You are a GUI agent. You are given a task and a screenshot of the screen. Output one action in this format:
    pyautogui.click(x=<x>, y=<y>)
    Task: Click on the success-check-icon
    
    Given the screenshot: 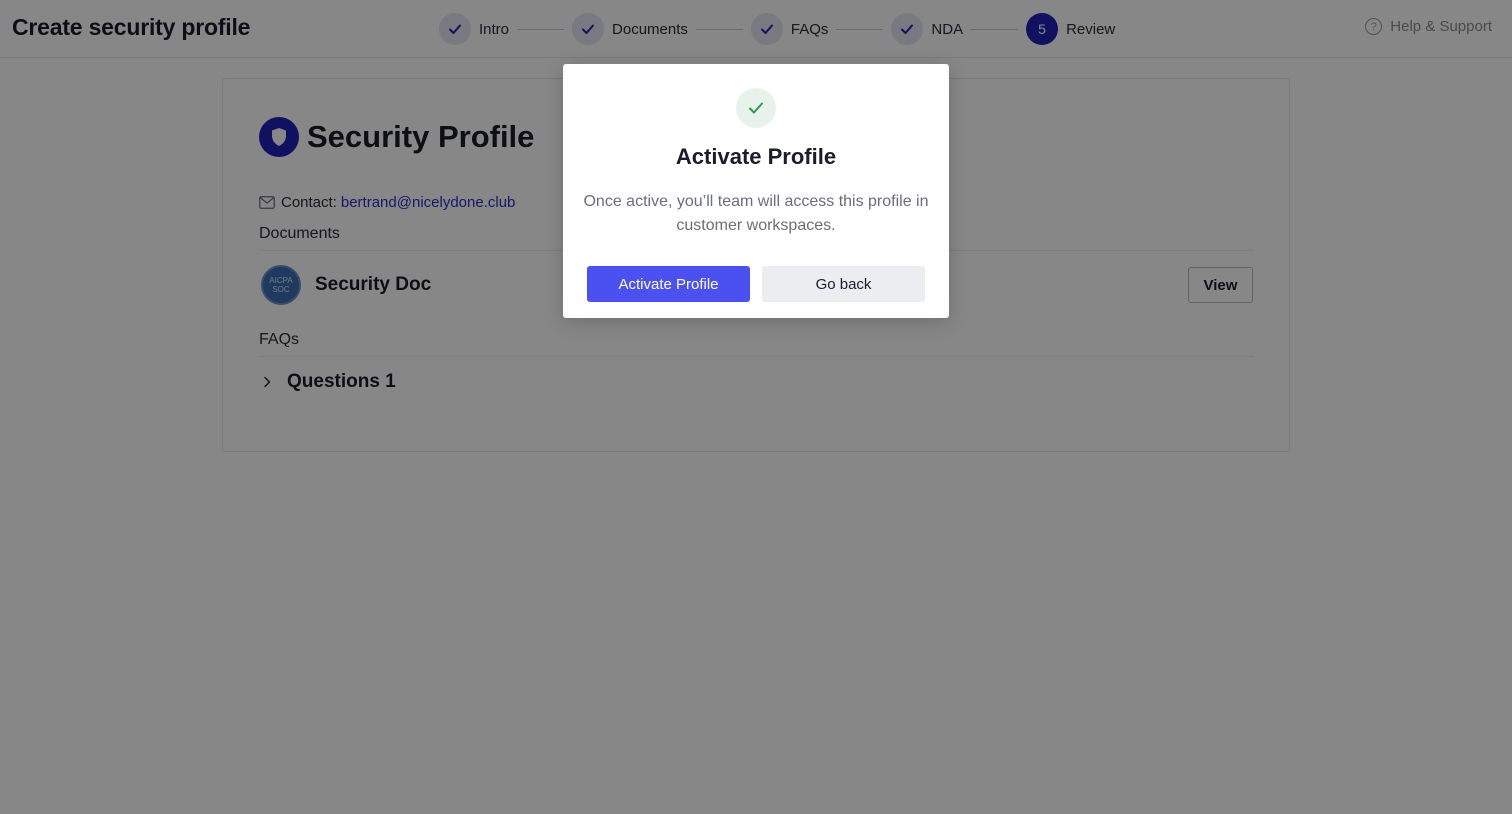 What is the action you would take?
    pyautogui.click(x=756, y=108)
    